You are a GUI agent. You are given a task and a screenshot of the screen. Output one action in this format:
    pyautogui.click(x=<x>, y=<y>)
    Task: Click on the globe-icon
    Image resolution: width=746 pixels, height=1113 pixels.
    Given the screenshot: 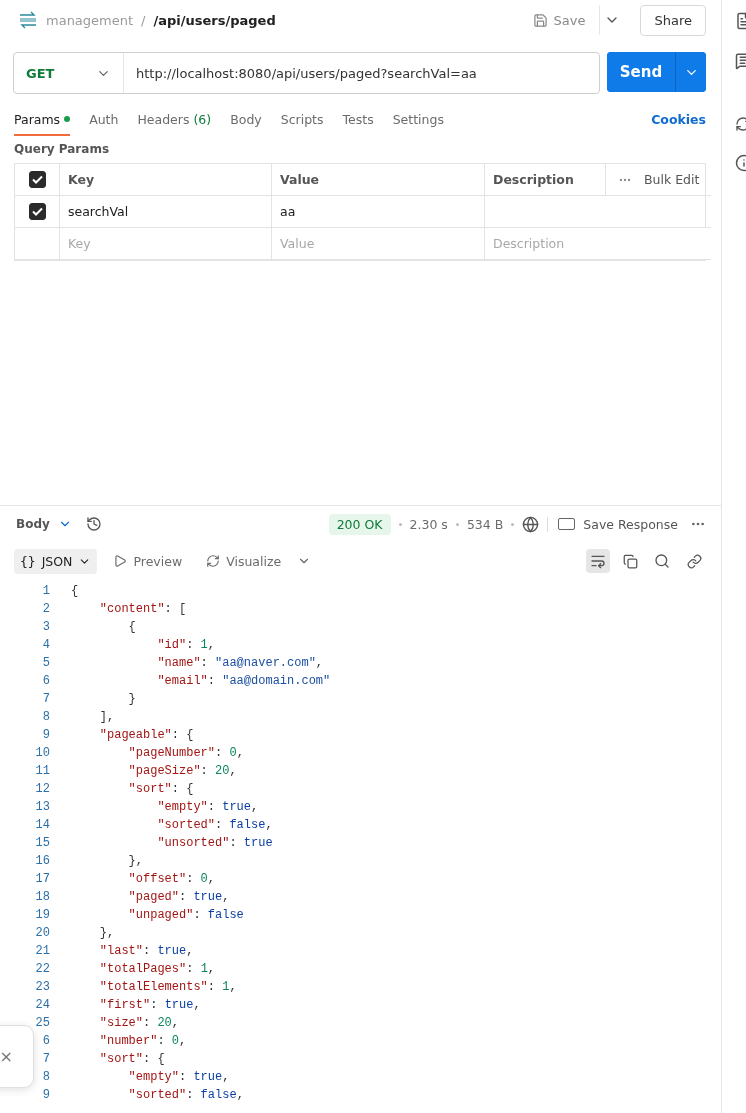 What is the action you would take?
    pyautogui.click(x=531, y=524)
    